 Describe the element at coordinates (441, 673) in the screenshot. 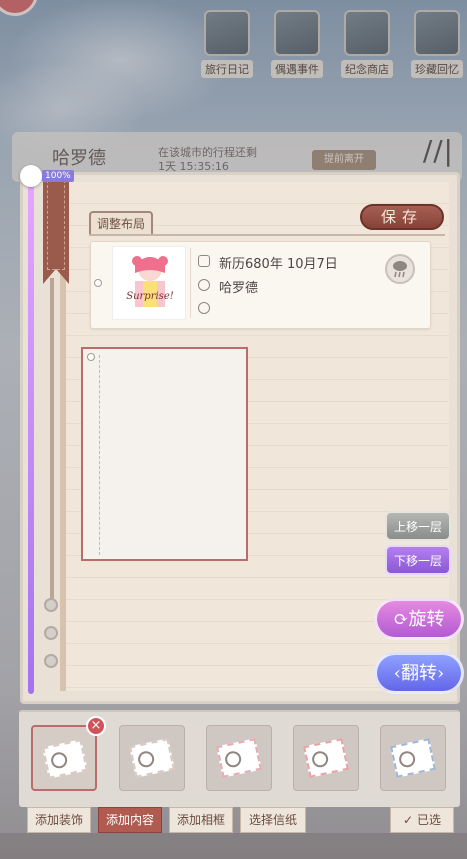

I see `chevron-right-icon: ›` at that location.